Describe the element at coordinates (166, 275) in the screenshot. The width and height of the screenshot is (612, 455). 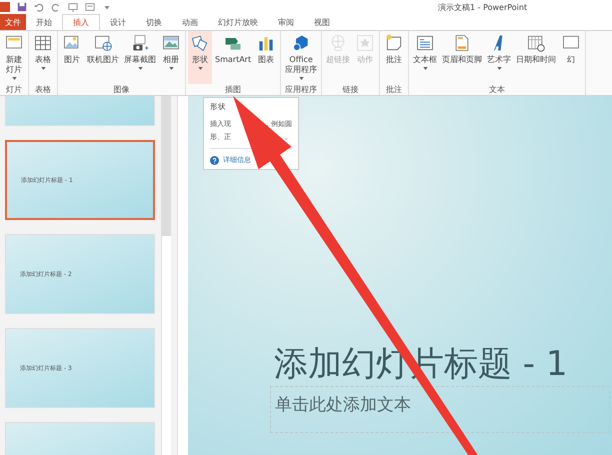
I see `scrollbar` at that location.